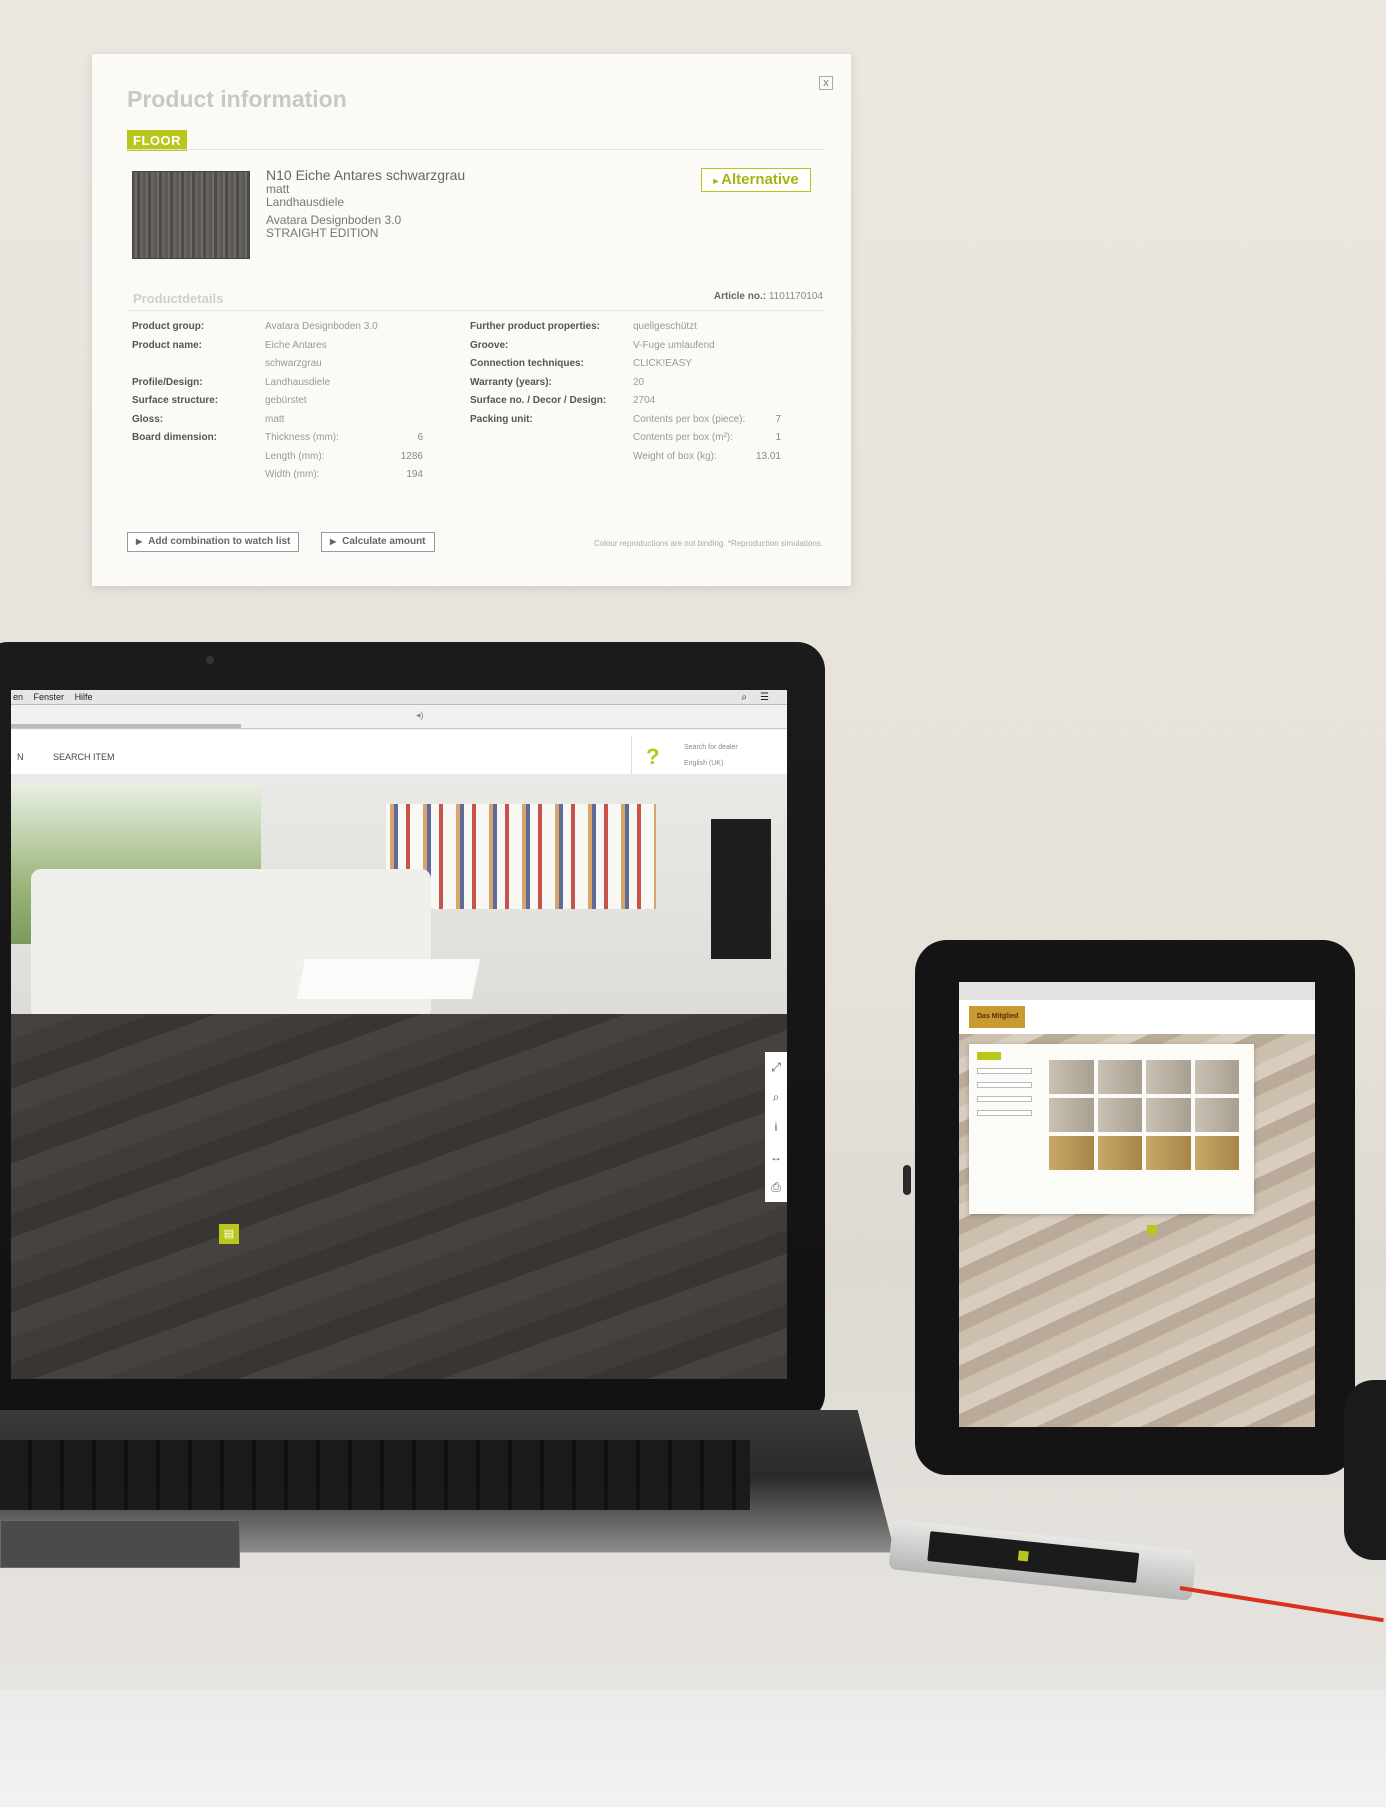 This screenshot has width=1386, height=1807. What do you see at coordinates (683, 437) in the screenshot?
I see `detail-value: Contents per box (m²):` at bounding box center [683, 437].